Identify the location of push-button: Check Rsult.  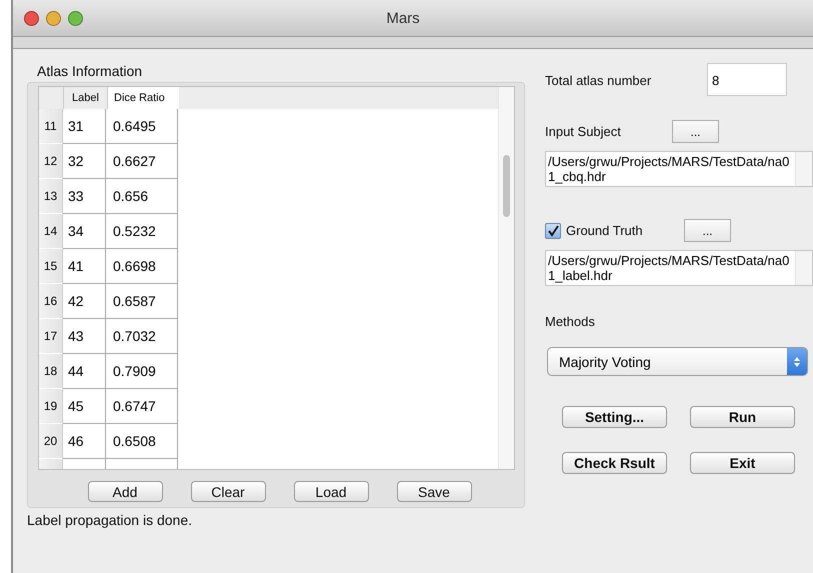
(614, 463).